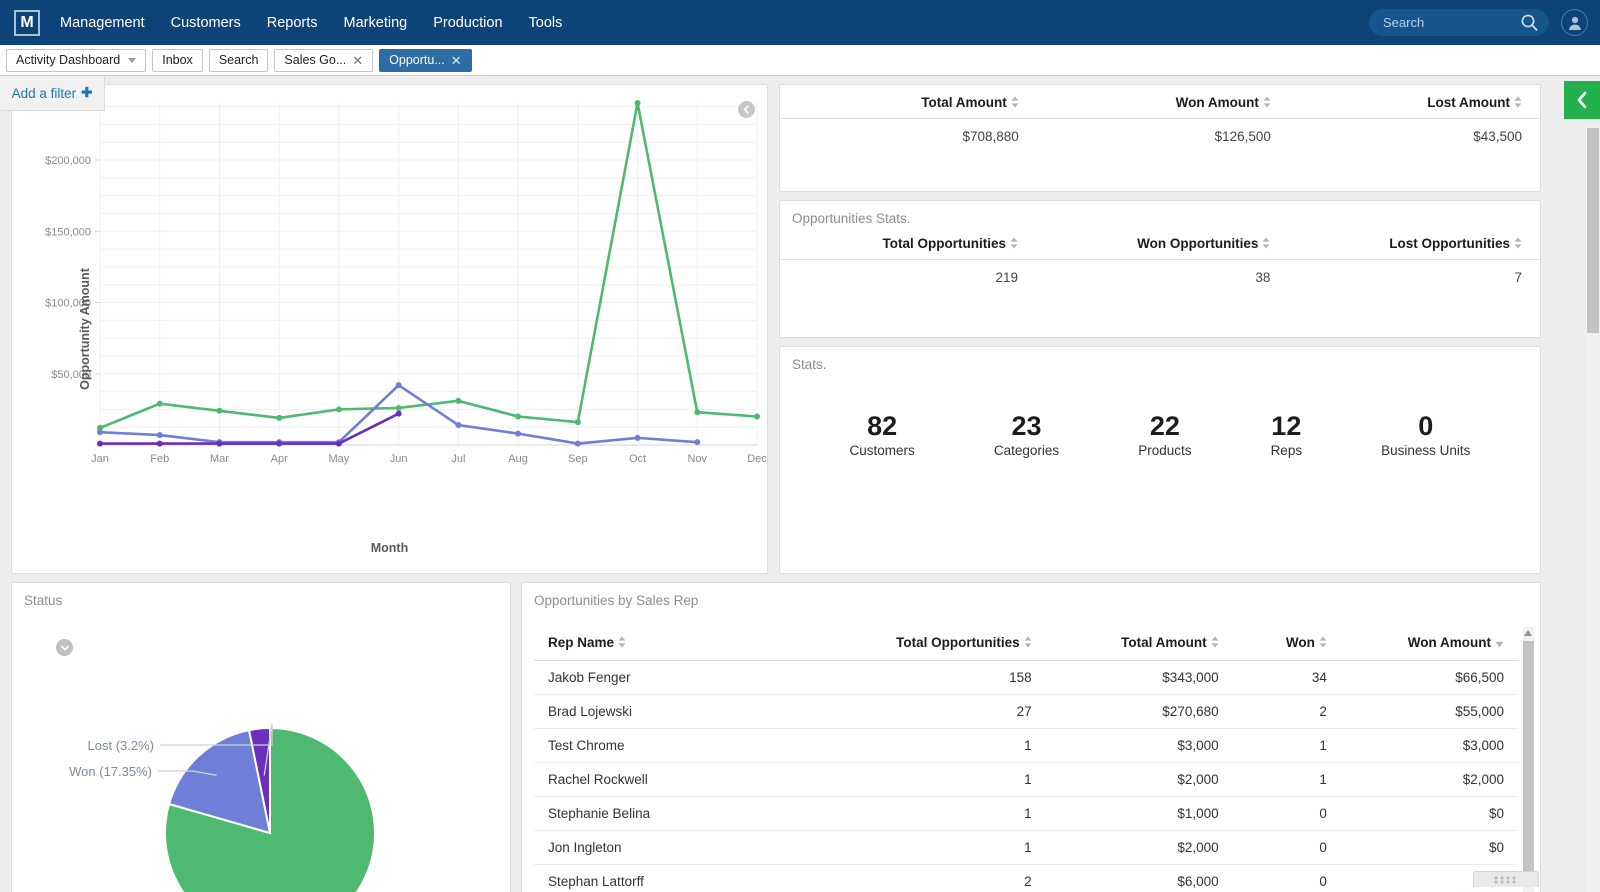 The image size is (1600, 892). Describe the element at coordinates (1286, 745) in the screenshot. I see `cell-won: 1` at that location.